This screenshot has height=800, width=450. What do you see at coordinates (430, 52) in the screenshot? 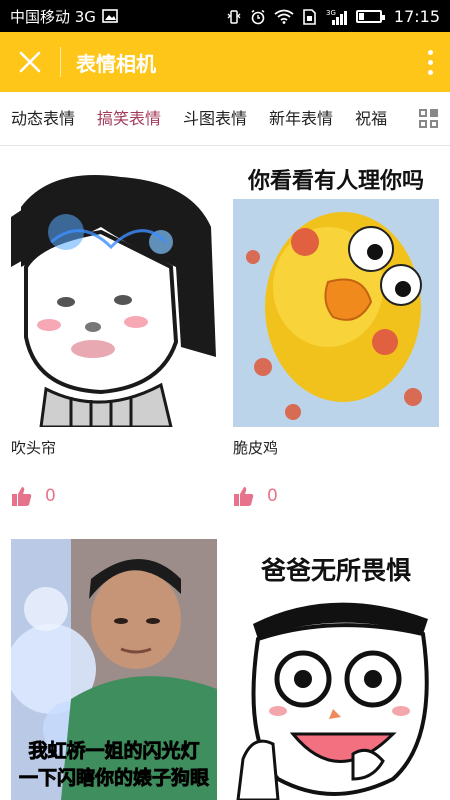
I see `more-vert-icon` at bounding box center [430, 52].